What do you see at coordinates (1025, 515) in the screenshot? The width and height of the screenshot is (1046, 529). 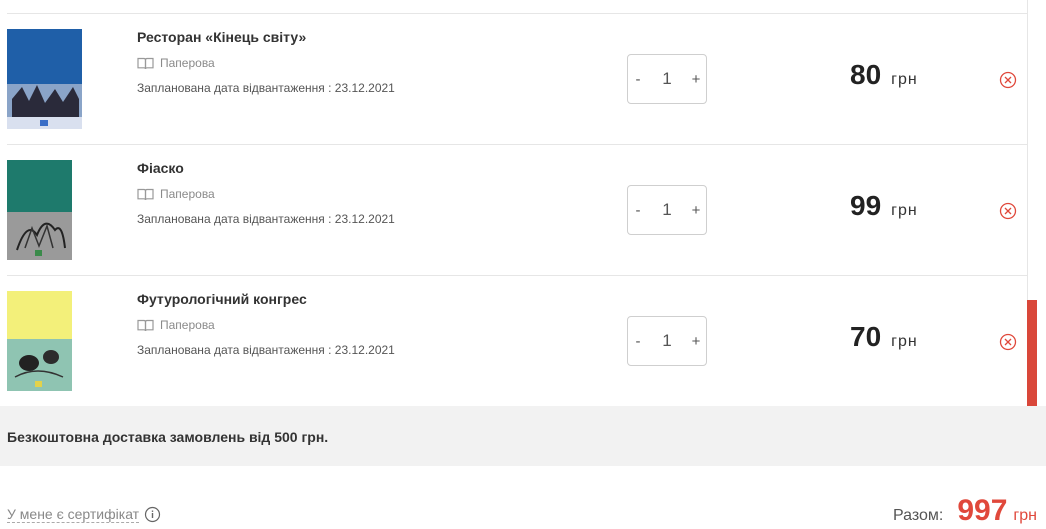 I see `total-currency: грн` at bounding box center [1025, 515].